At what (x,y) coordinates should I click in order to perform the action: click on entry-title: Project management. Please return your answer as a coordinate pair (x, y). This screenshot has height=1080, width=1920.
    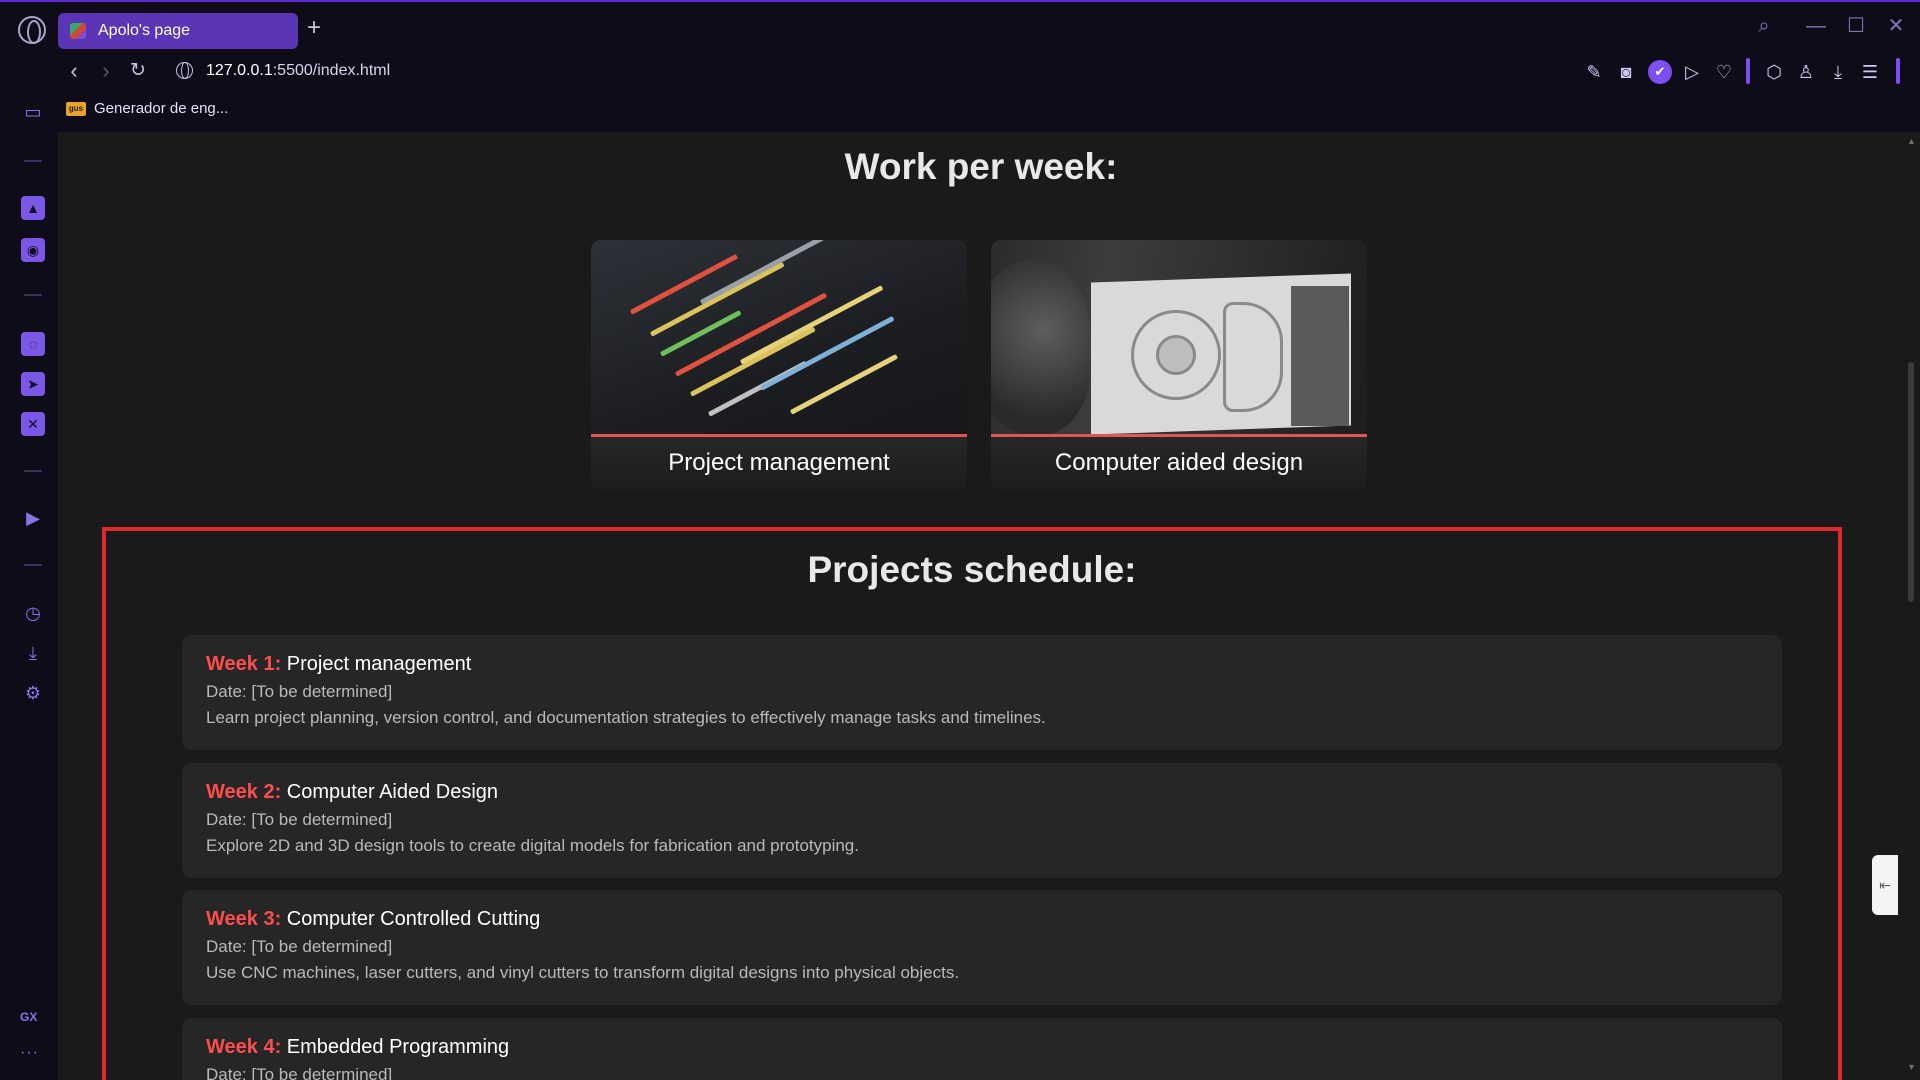
    Looking at the image, I should click on (379, 664).